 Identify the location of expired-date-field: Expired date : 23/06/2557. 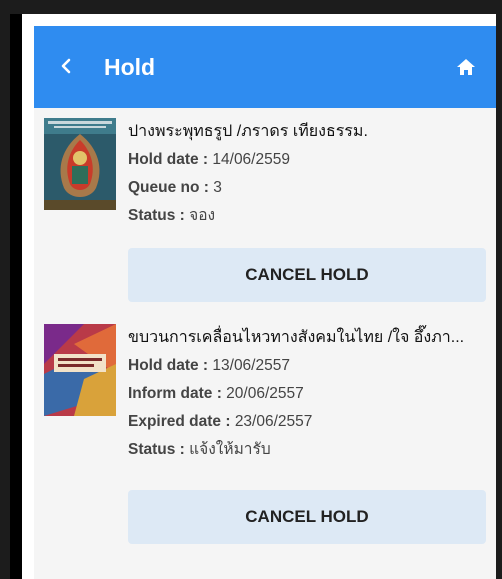
(307, 422).